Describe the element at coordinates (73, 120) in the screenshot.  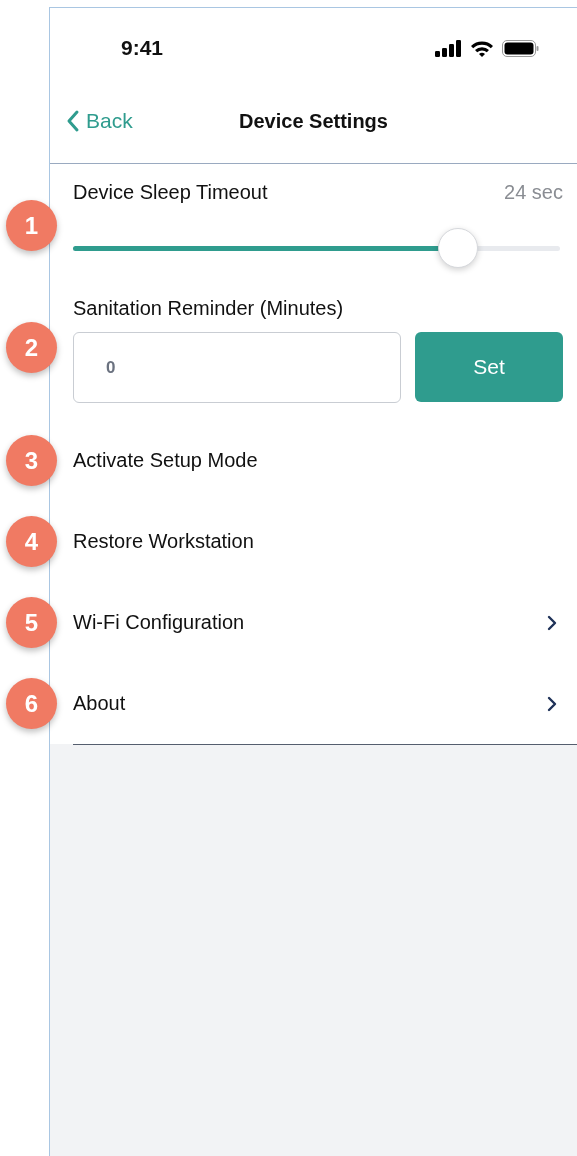
I see `chevron-left-icon` at that location.